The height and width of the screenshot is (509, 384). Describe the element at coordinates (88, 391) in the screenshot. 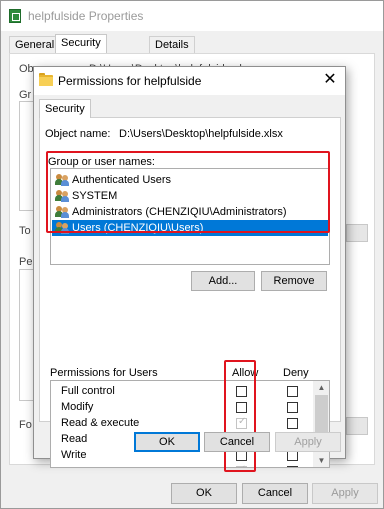

I see `permission-name: Full control` at that location.